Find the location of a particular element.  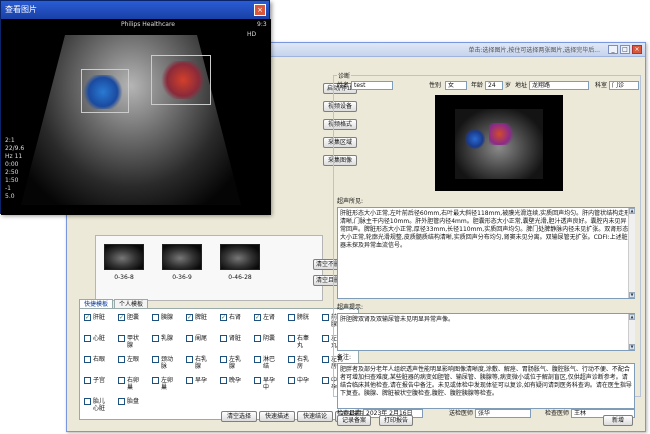

address-field: 龙翔路 is located at coordinates (559, 85).